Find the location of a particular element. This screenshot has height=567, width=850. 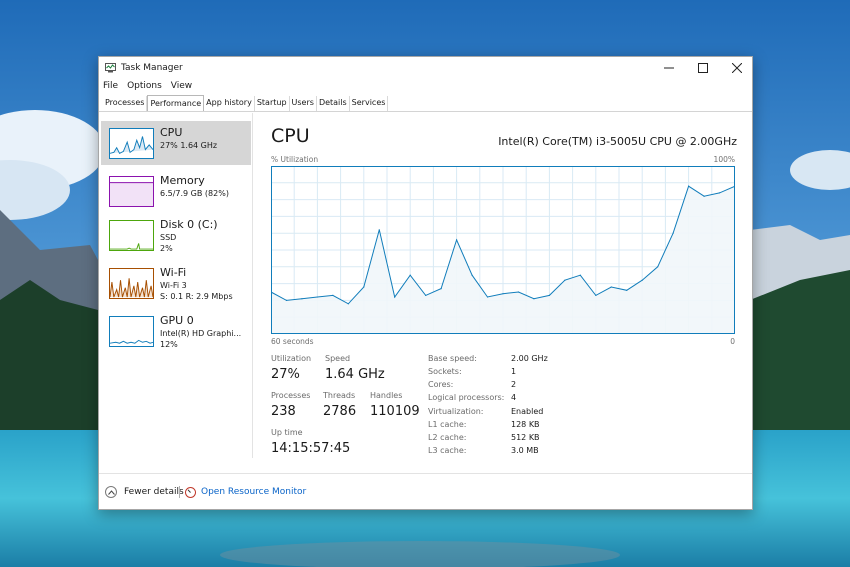

open-resource-monitor-link: Open Resource Monitor is located at coordinates (245, 492).